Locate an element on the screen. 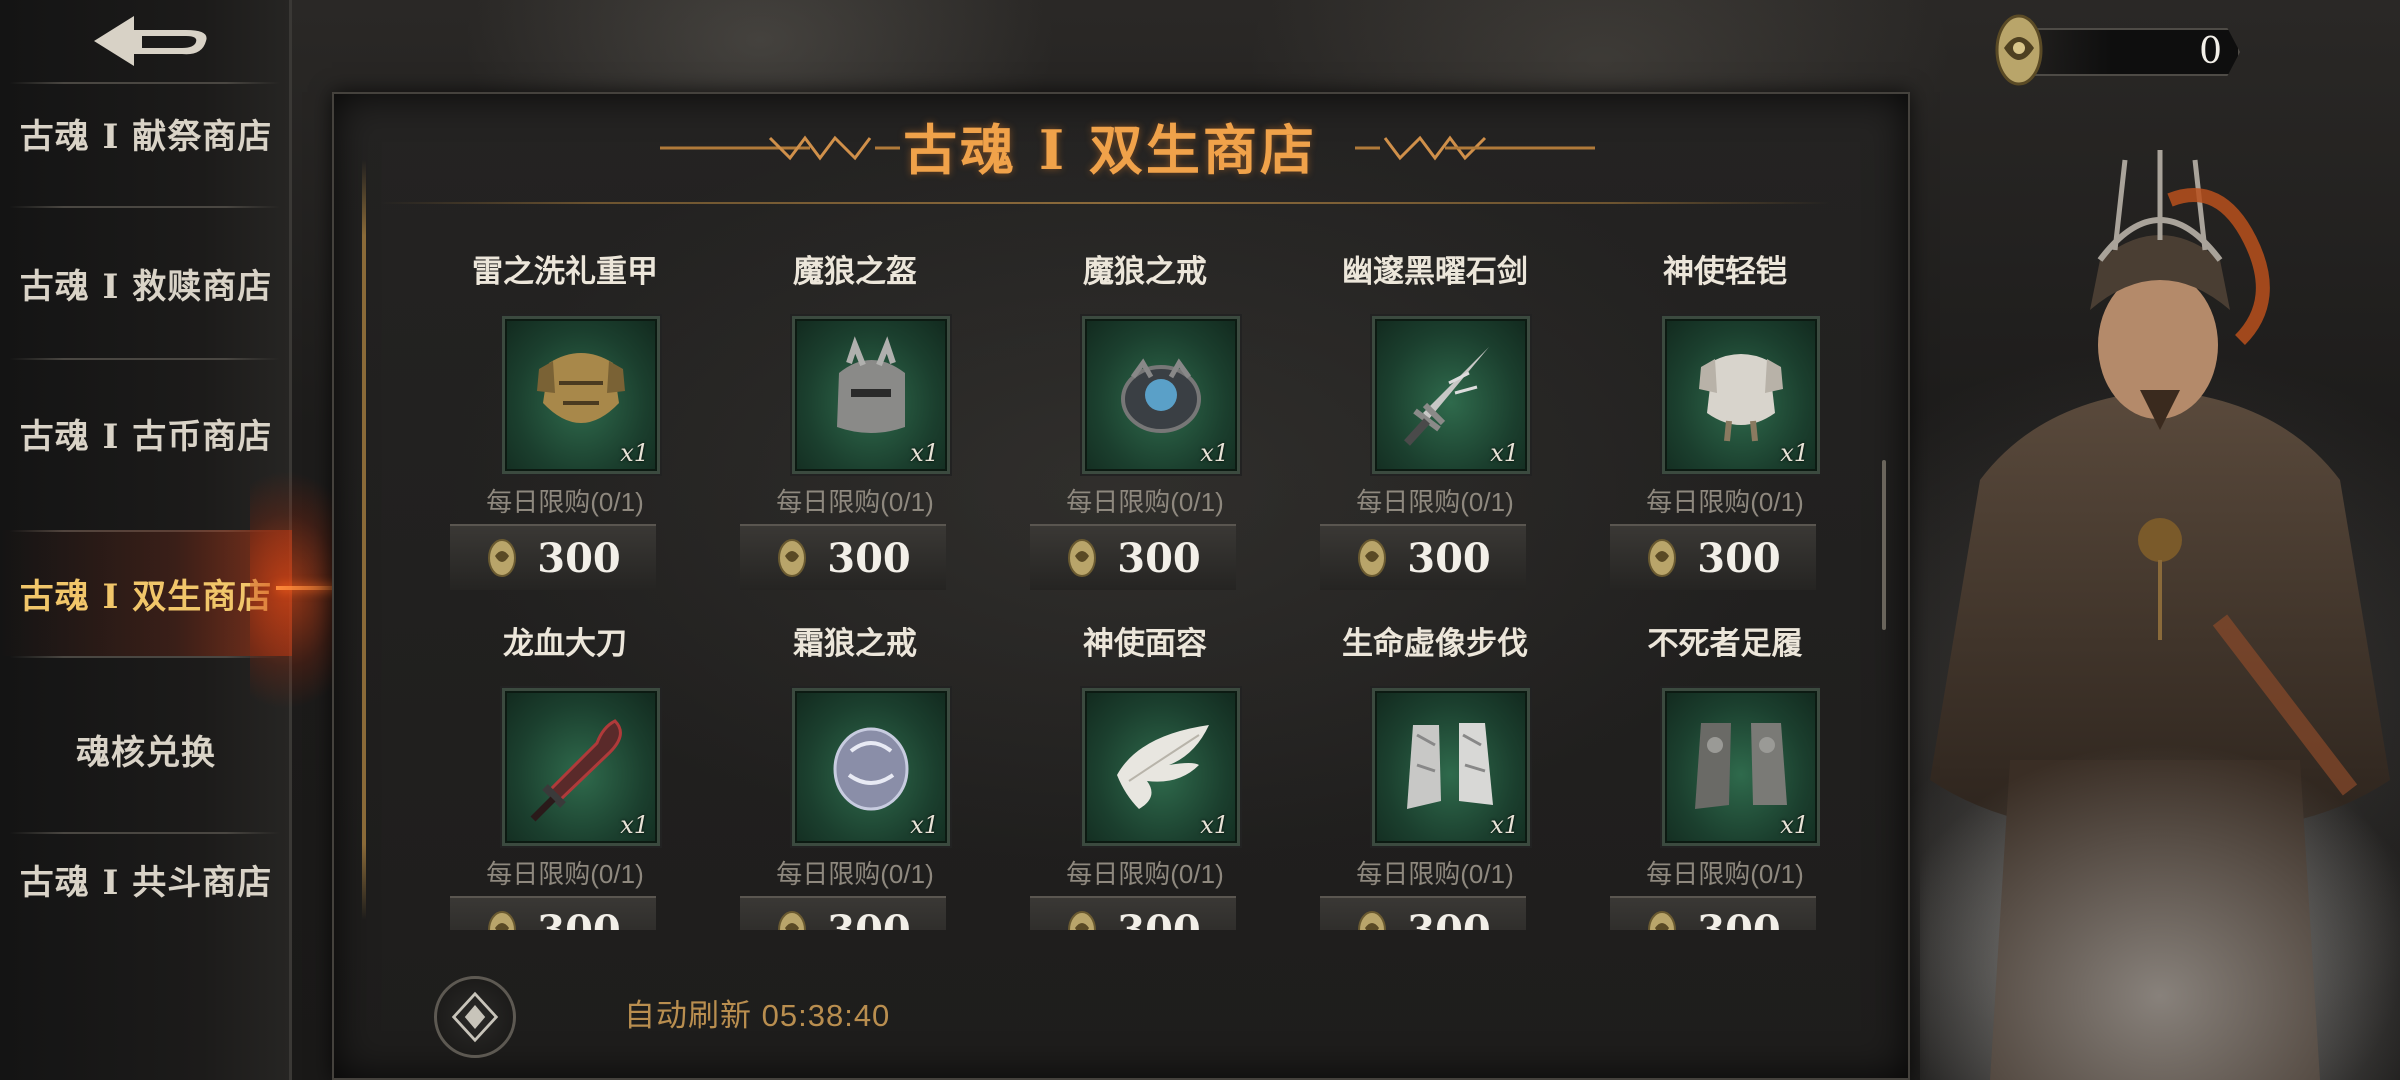 Image resolution: width=2400 pixels, height=1080 pixels. sidebar-item-label: 古魂 I 共斗商店 is located at coordinates (146, 882).